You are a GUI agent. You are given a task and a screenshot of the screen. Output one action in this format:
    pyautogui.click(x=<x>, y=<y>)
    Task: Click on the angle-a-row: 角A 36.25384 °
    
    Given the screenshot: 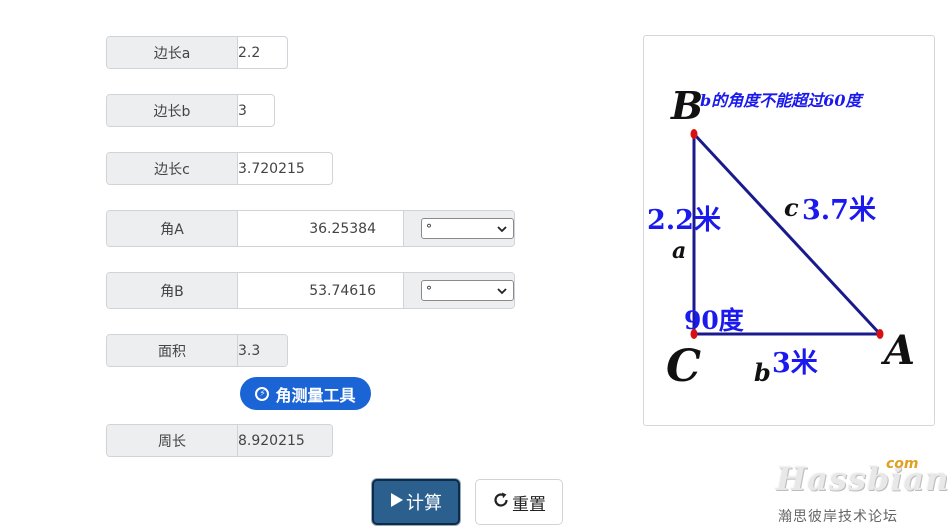 What is the action you would take?
    pyautogui.click(x=310, y=228)
    